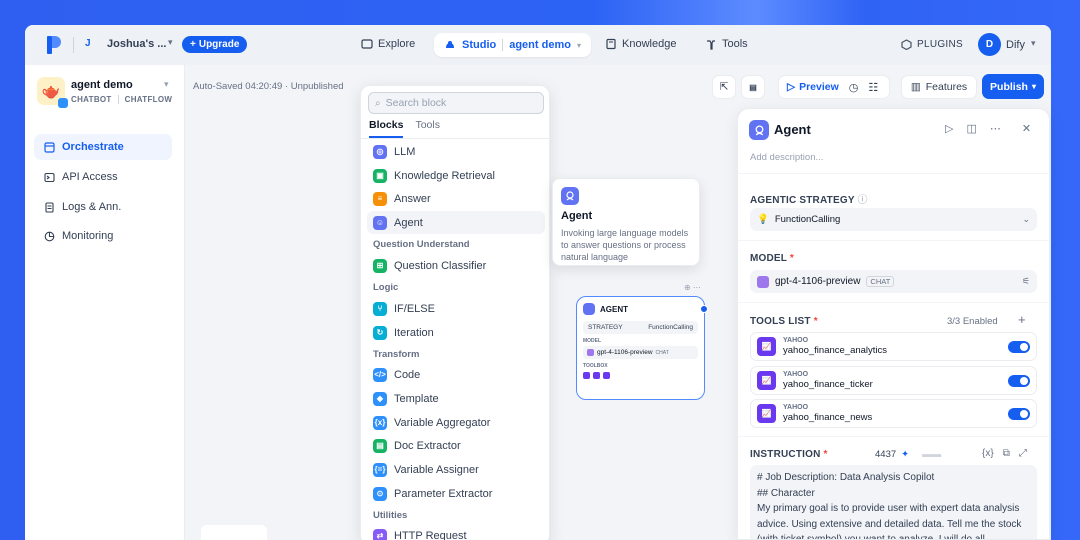 This screenshot has height=540, width=1080. Describe the element at coordinates (724, 87) in the screenshot. I see `env-variables-button: ⇱` at that location.